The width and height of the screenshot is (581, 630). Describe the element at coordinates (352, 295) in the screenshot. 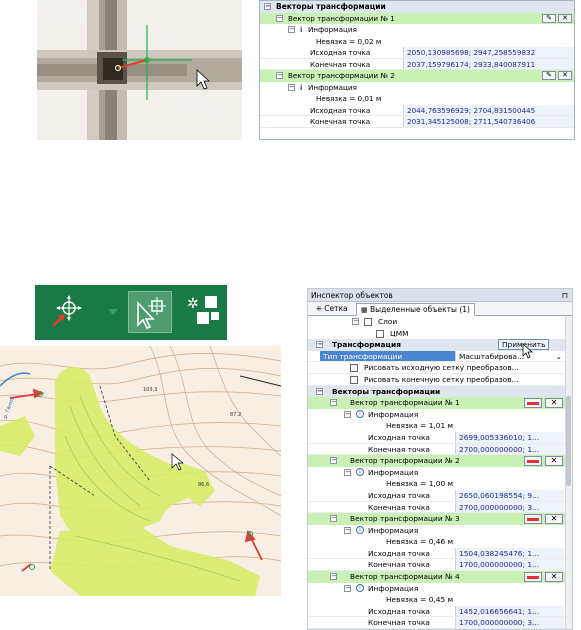

I see `inspector-title: Инспектор объектов` at that location.